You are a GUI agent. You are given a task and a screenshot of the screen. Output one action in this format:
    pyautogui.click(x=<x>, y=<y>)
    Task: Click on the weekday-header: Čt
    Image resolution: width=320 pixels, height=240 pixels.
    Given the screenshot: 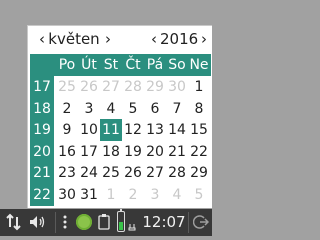 What is the action you would take?
    pyautogui.click(x=133, y=65)
    